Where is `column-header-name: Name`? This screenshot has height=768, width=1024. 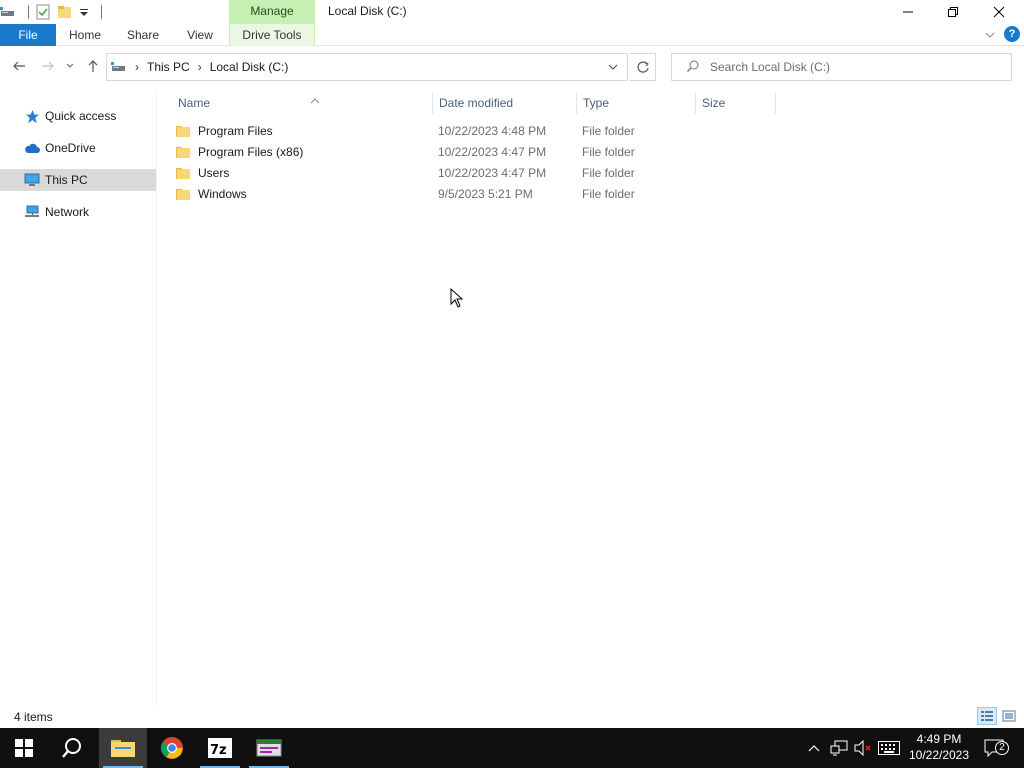 column-header-name: Name is located at coordinates (302, 103).